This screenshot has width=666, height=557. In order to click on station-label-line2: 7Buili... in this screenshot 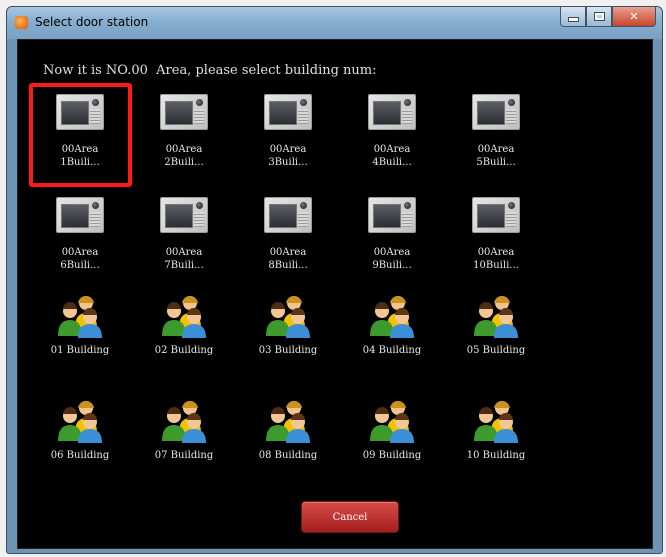, I will do `click(184, 265)`.